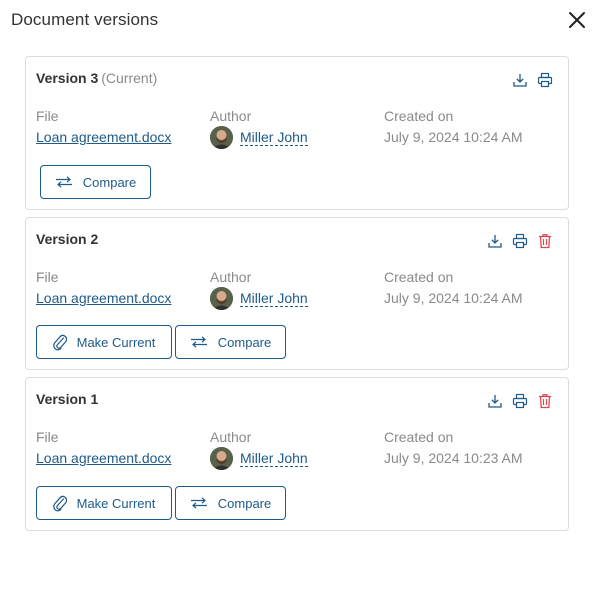 This screenshot has height=594, width=593. Describe the element at coordinates (129, 78) in the screenshot. I see `current-badge: (Current)` at that location.